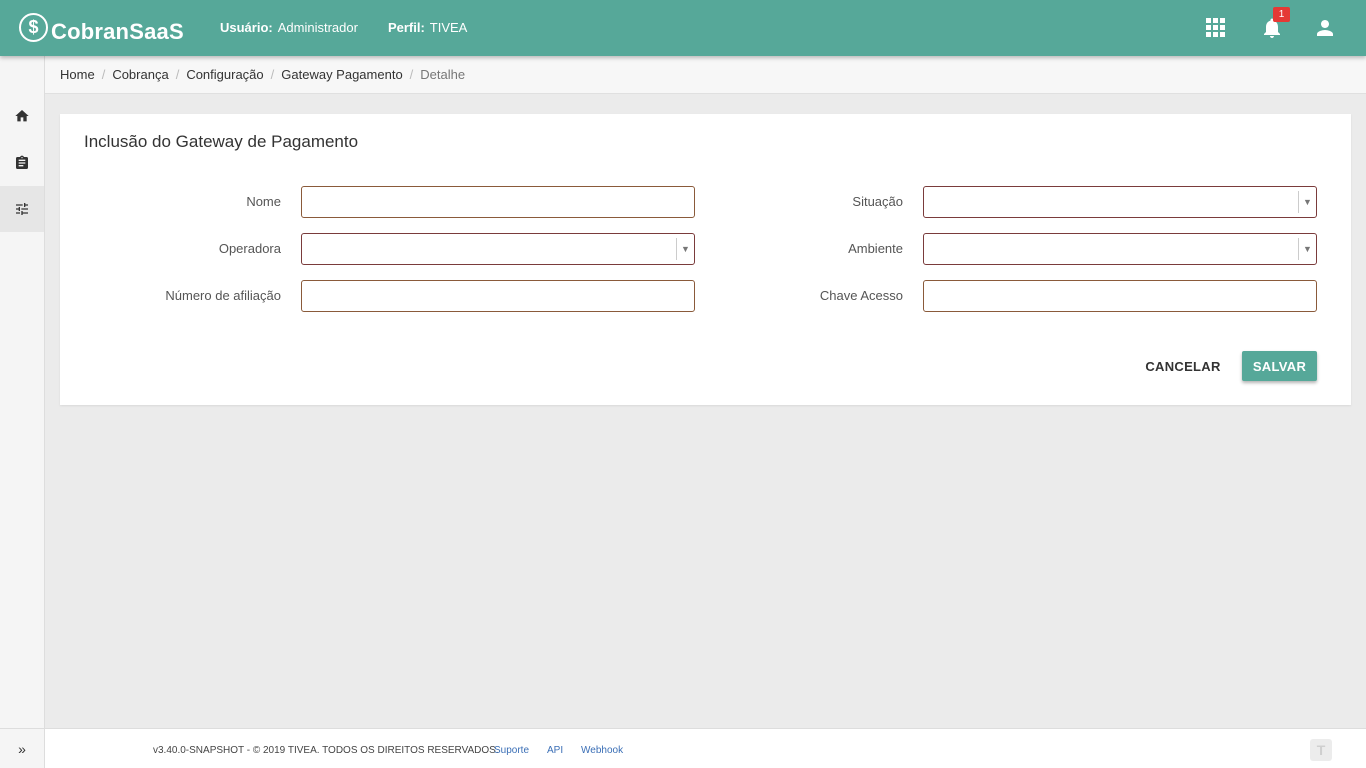  What do you see at coordinates (498, 202) in the screenshot?
I see `nome-input` at bounding box center [498, 202].